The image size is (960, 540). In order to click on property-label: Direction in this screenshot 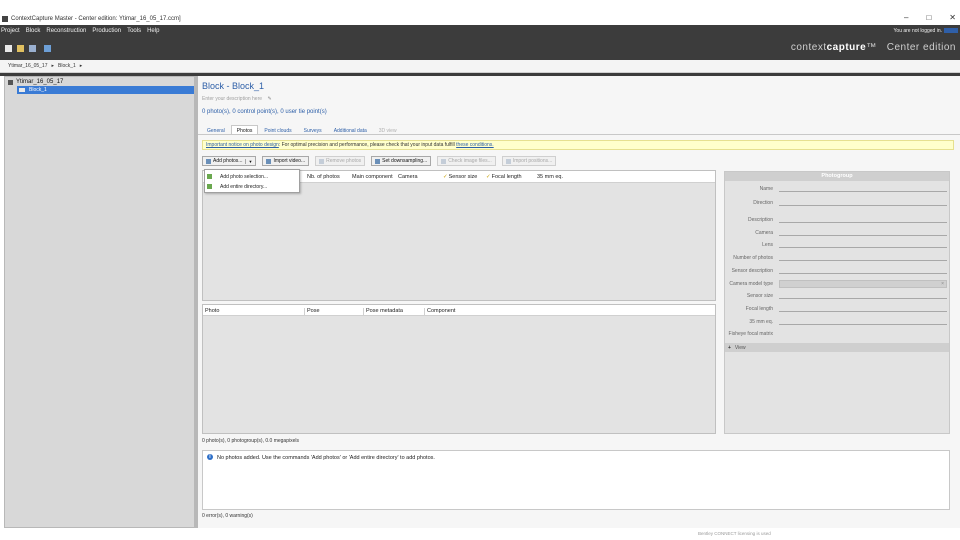, I will do `click(763, 203)`.